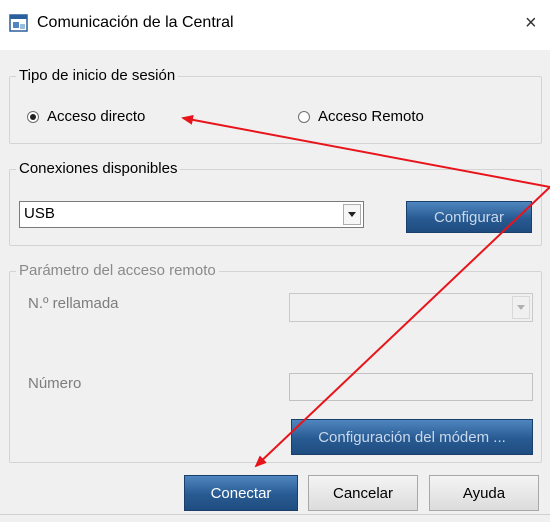  I want to click on configure-button-label: Configurar, so click(469, 217).